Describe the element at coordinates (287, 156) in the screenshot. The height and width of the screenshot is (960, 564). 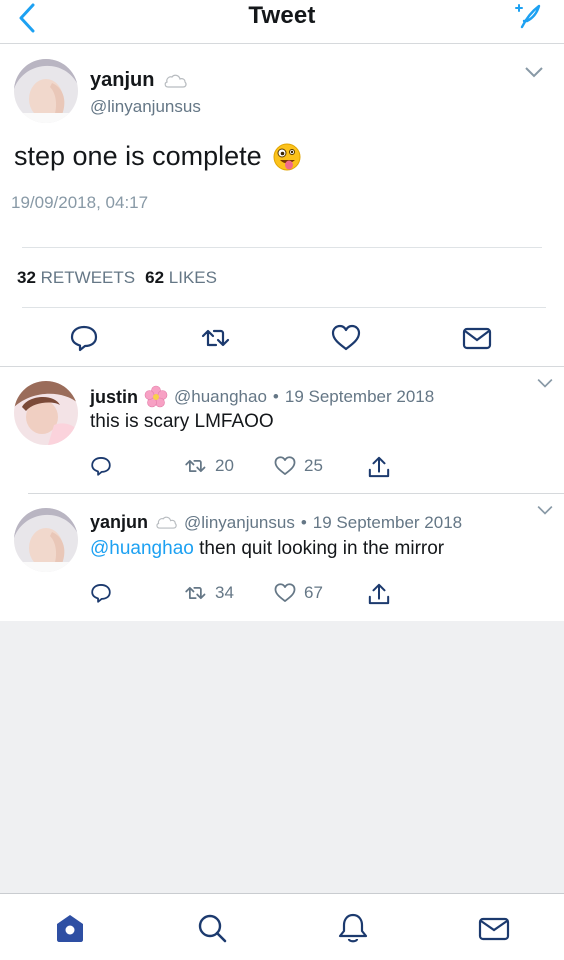
I see `zany-face-icon` at that location.